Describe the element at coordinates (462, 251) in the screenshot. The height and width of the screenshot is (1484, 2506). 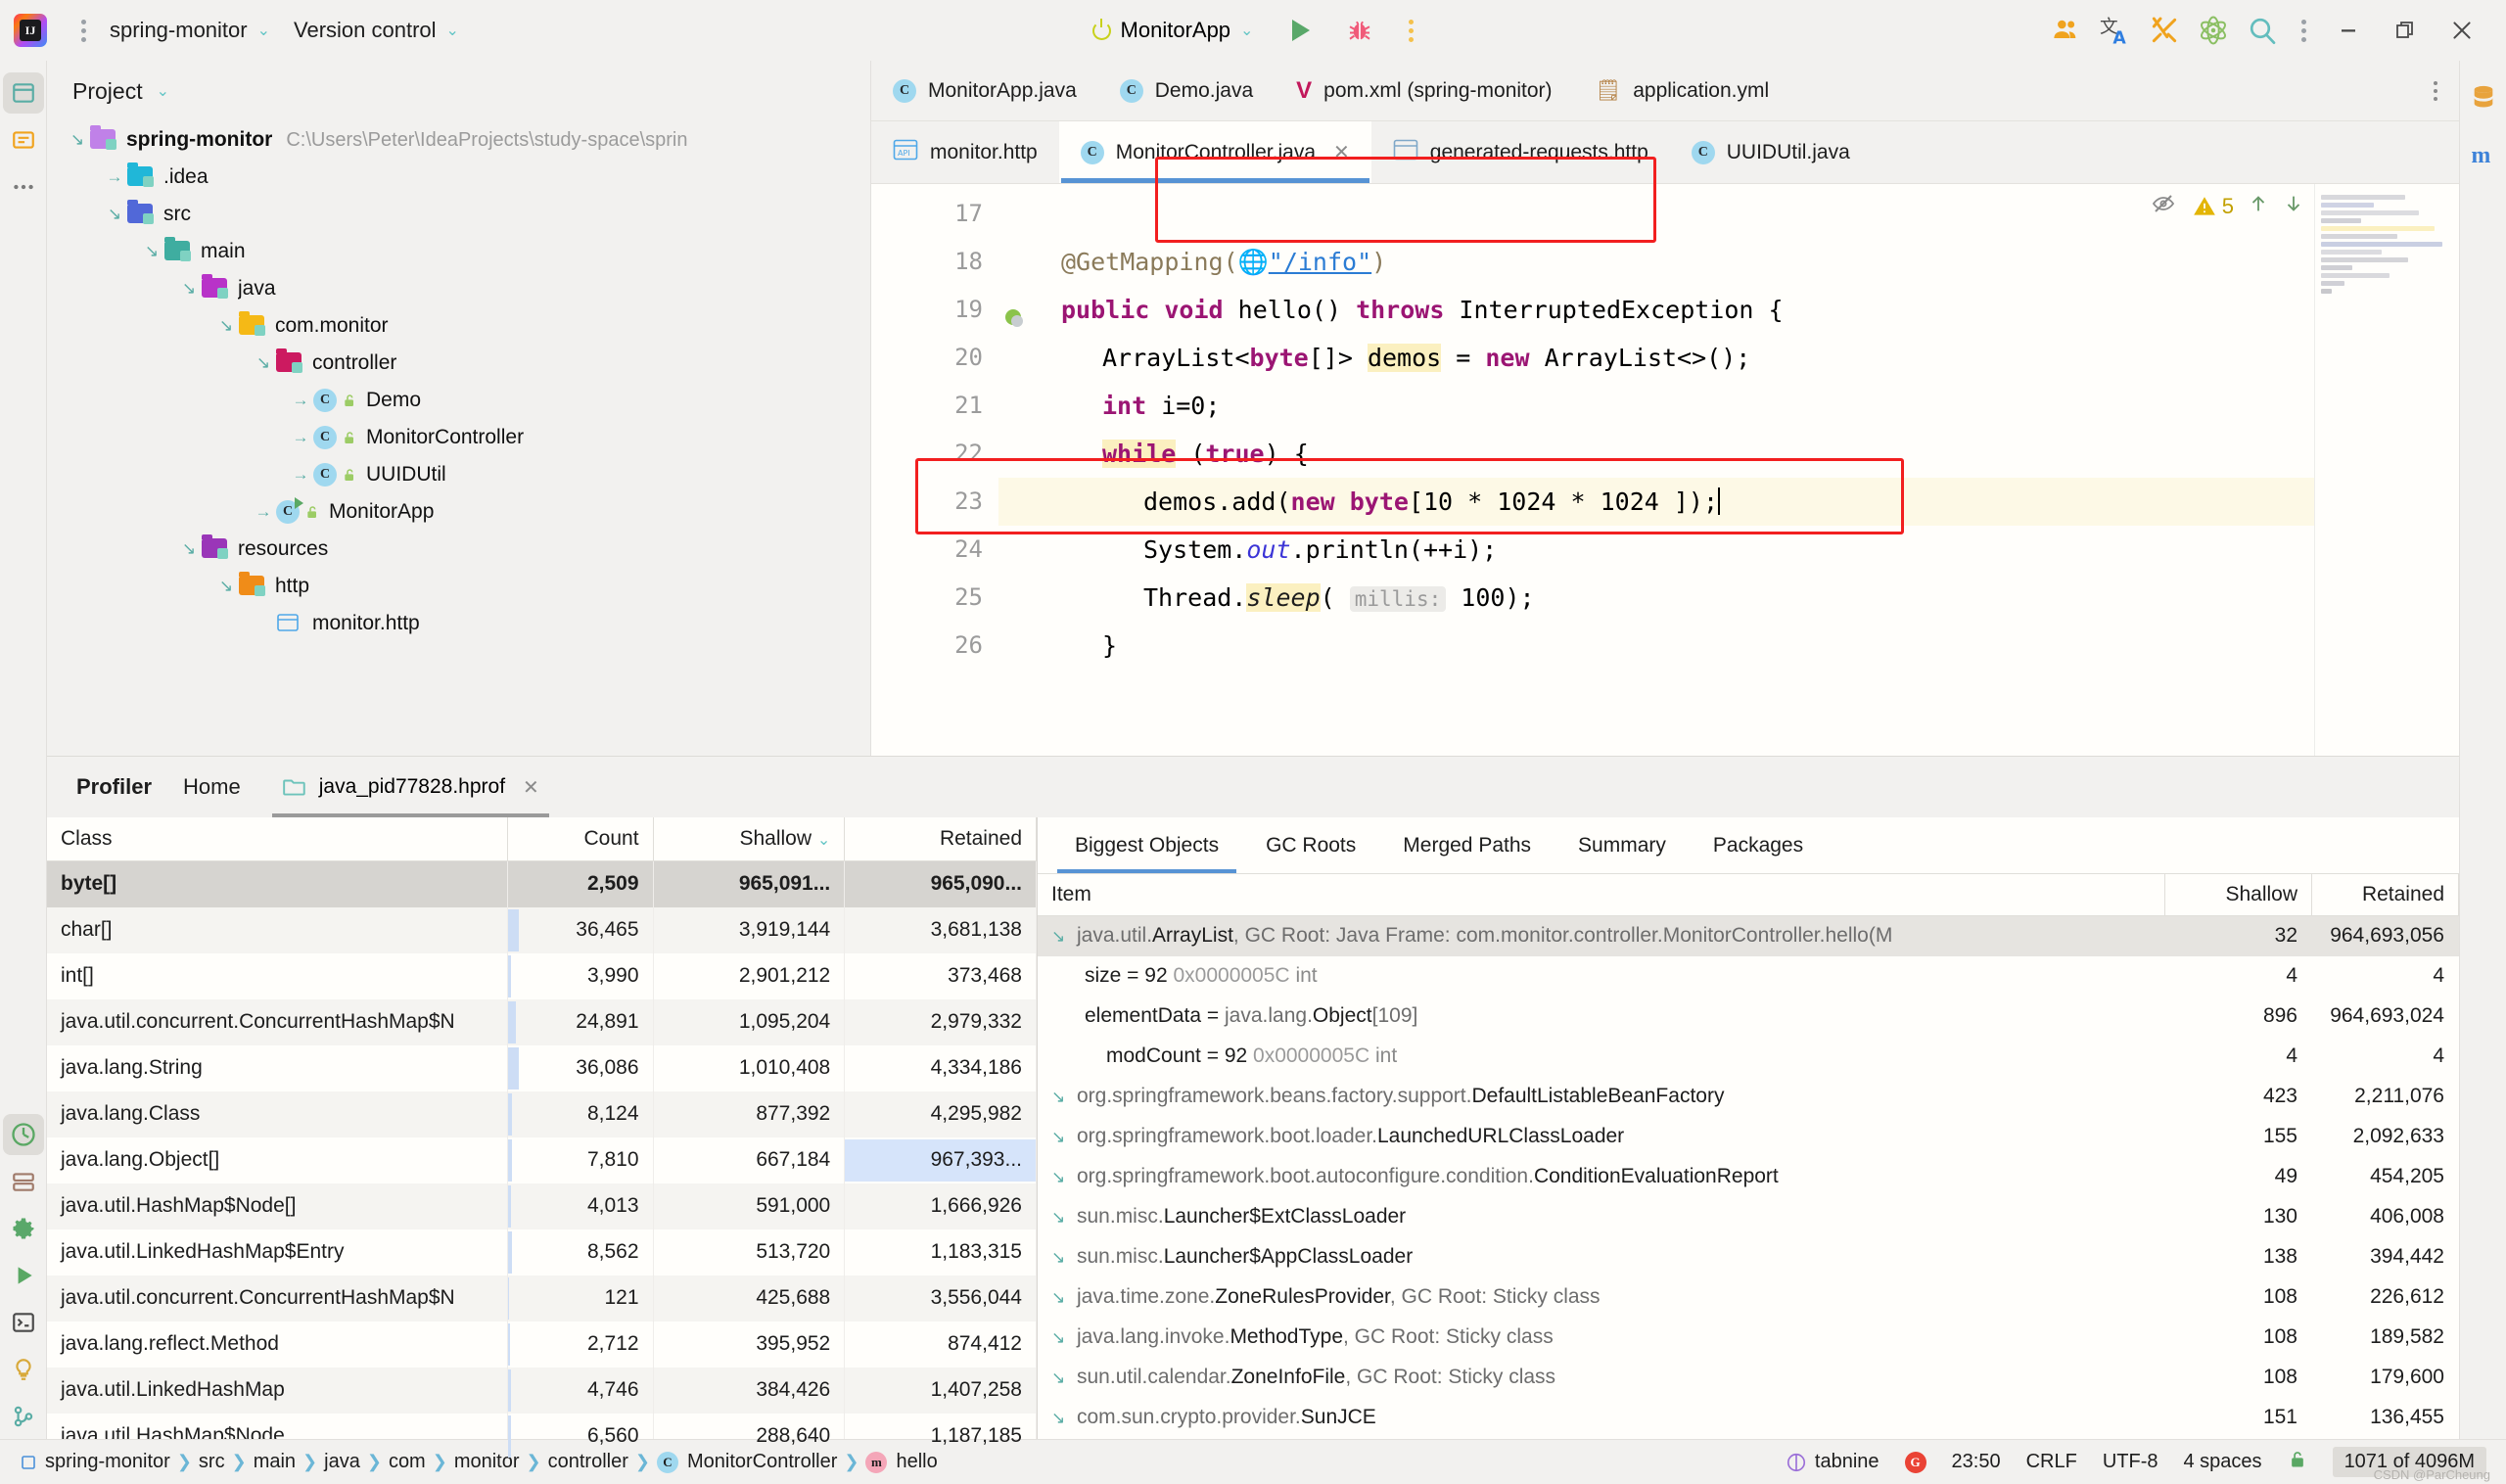
I see `tree-item: ↘ main` at that location.